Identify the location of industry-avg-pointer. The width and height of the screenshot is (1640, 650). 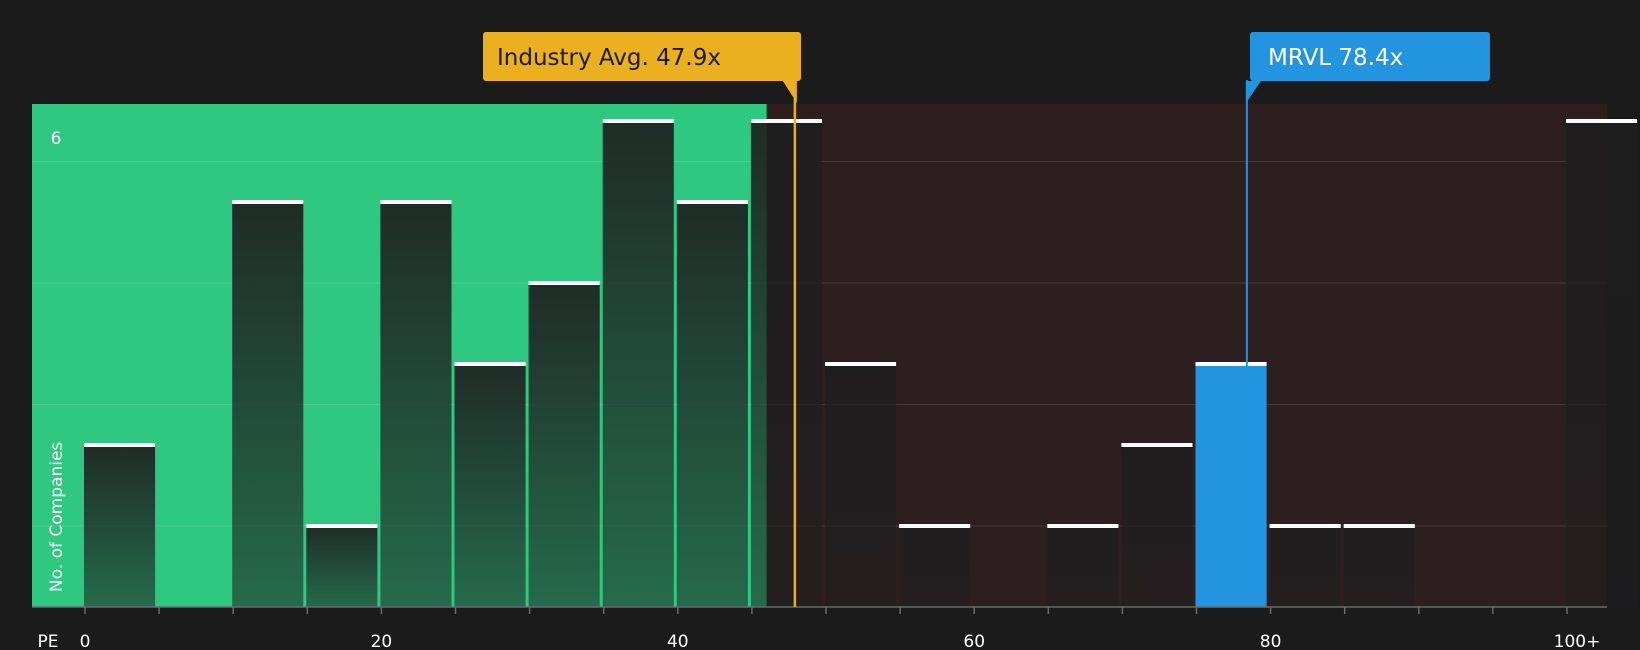
(789, 92).